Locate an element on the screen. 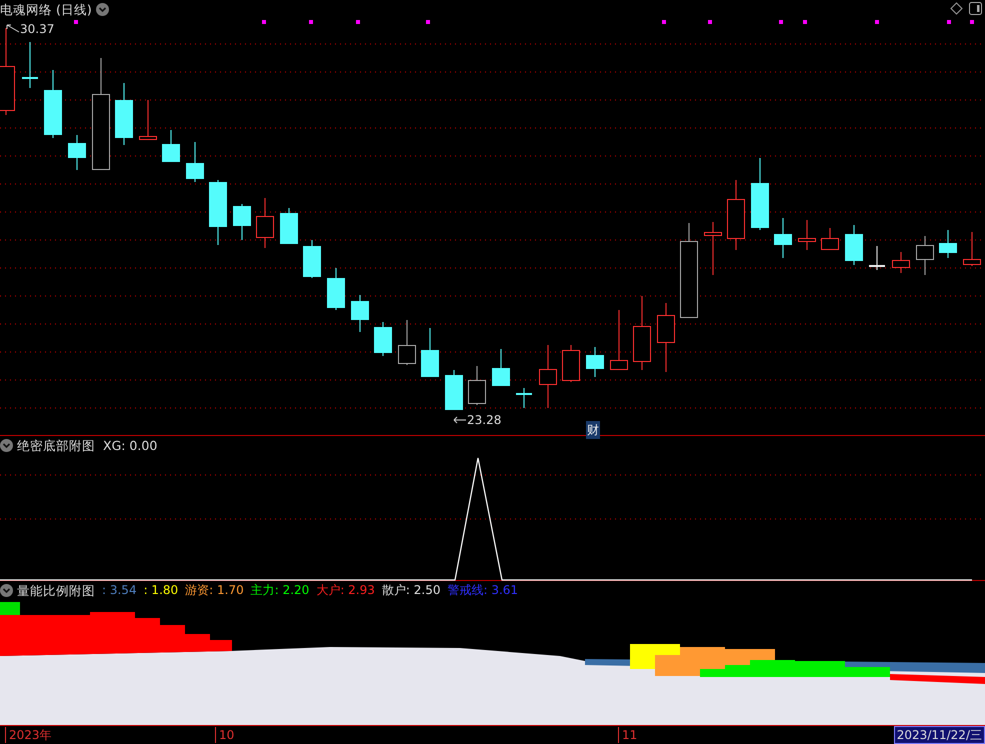  legend-item: 游资: 1.70 is located at coordinates (214, 590).